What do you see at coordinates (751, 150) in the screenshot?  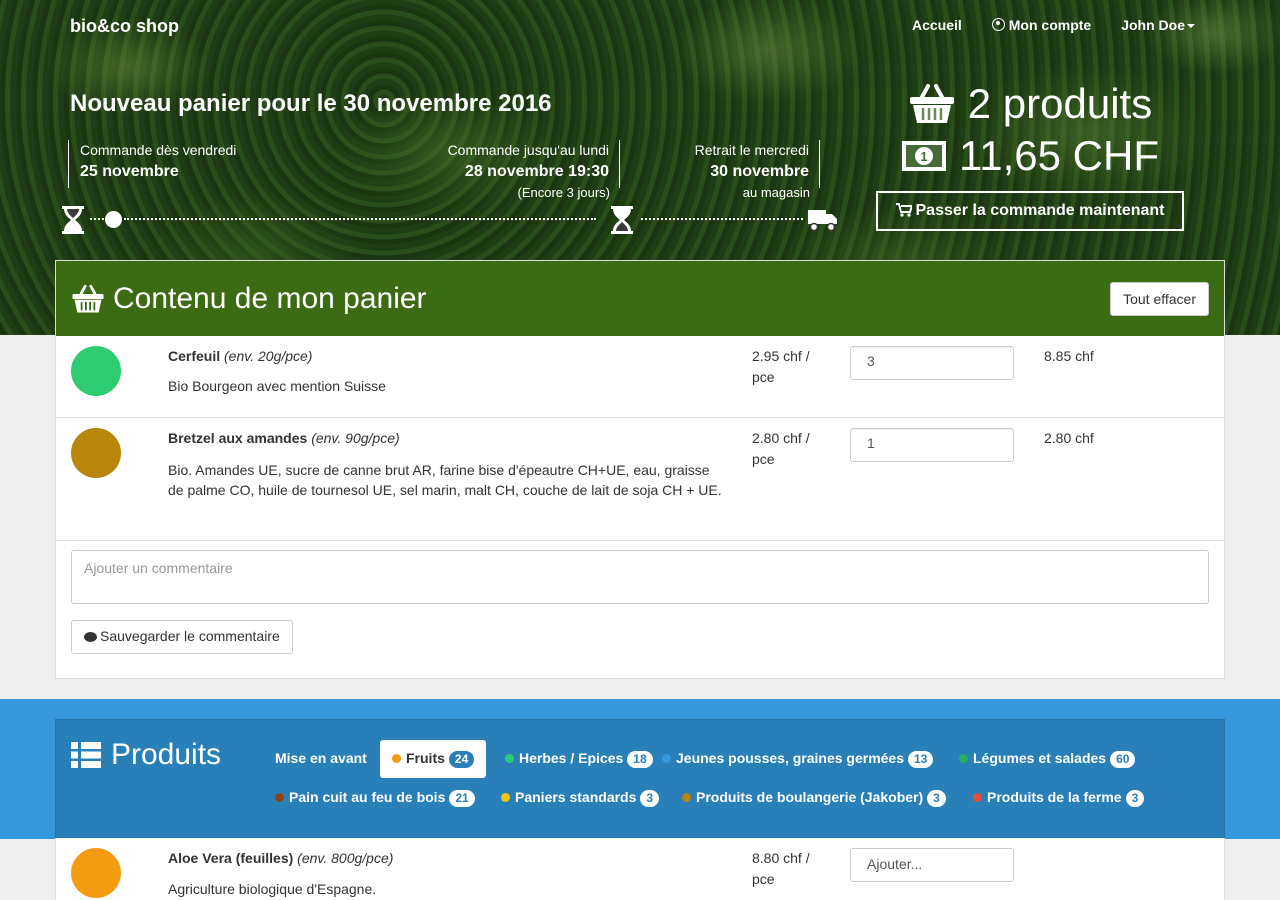 I see `step-pickup-label: Retrait le mercredi` at bounding box center [751, 150].